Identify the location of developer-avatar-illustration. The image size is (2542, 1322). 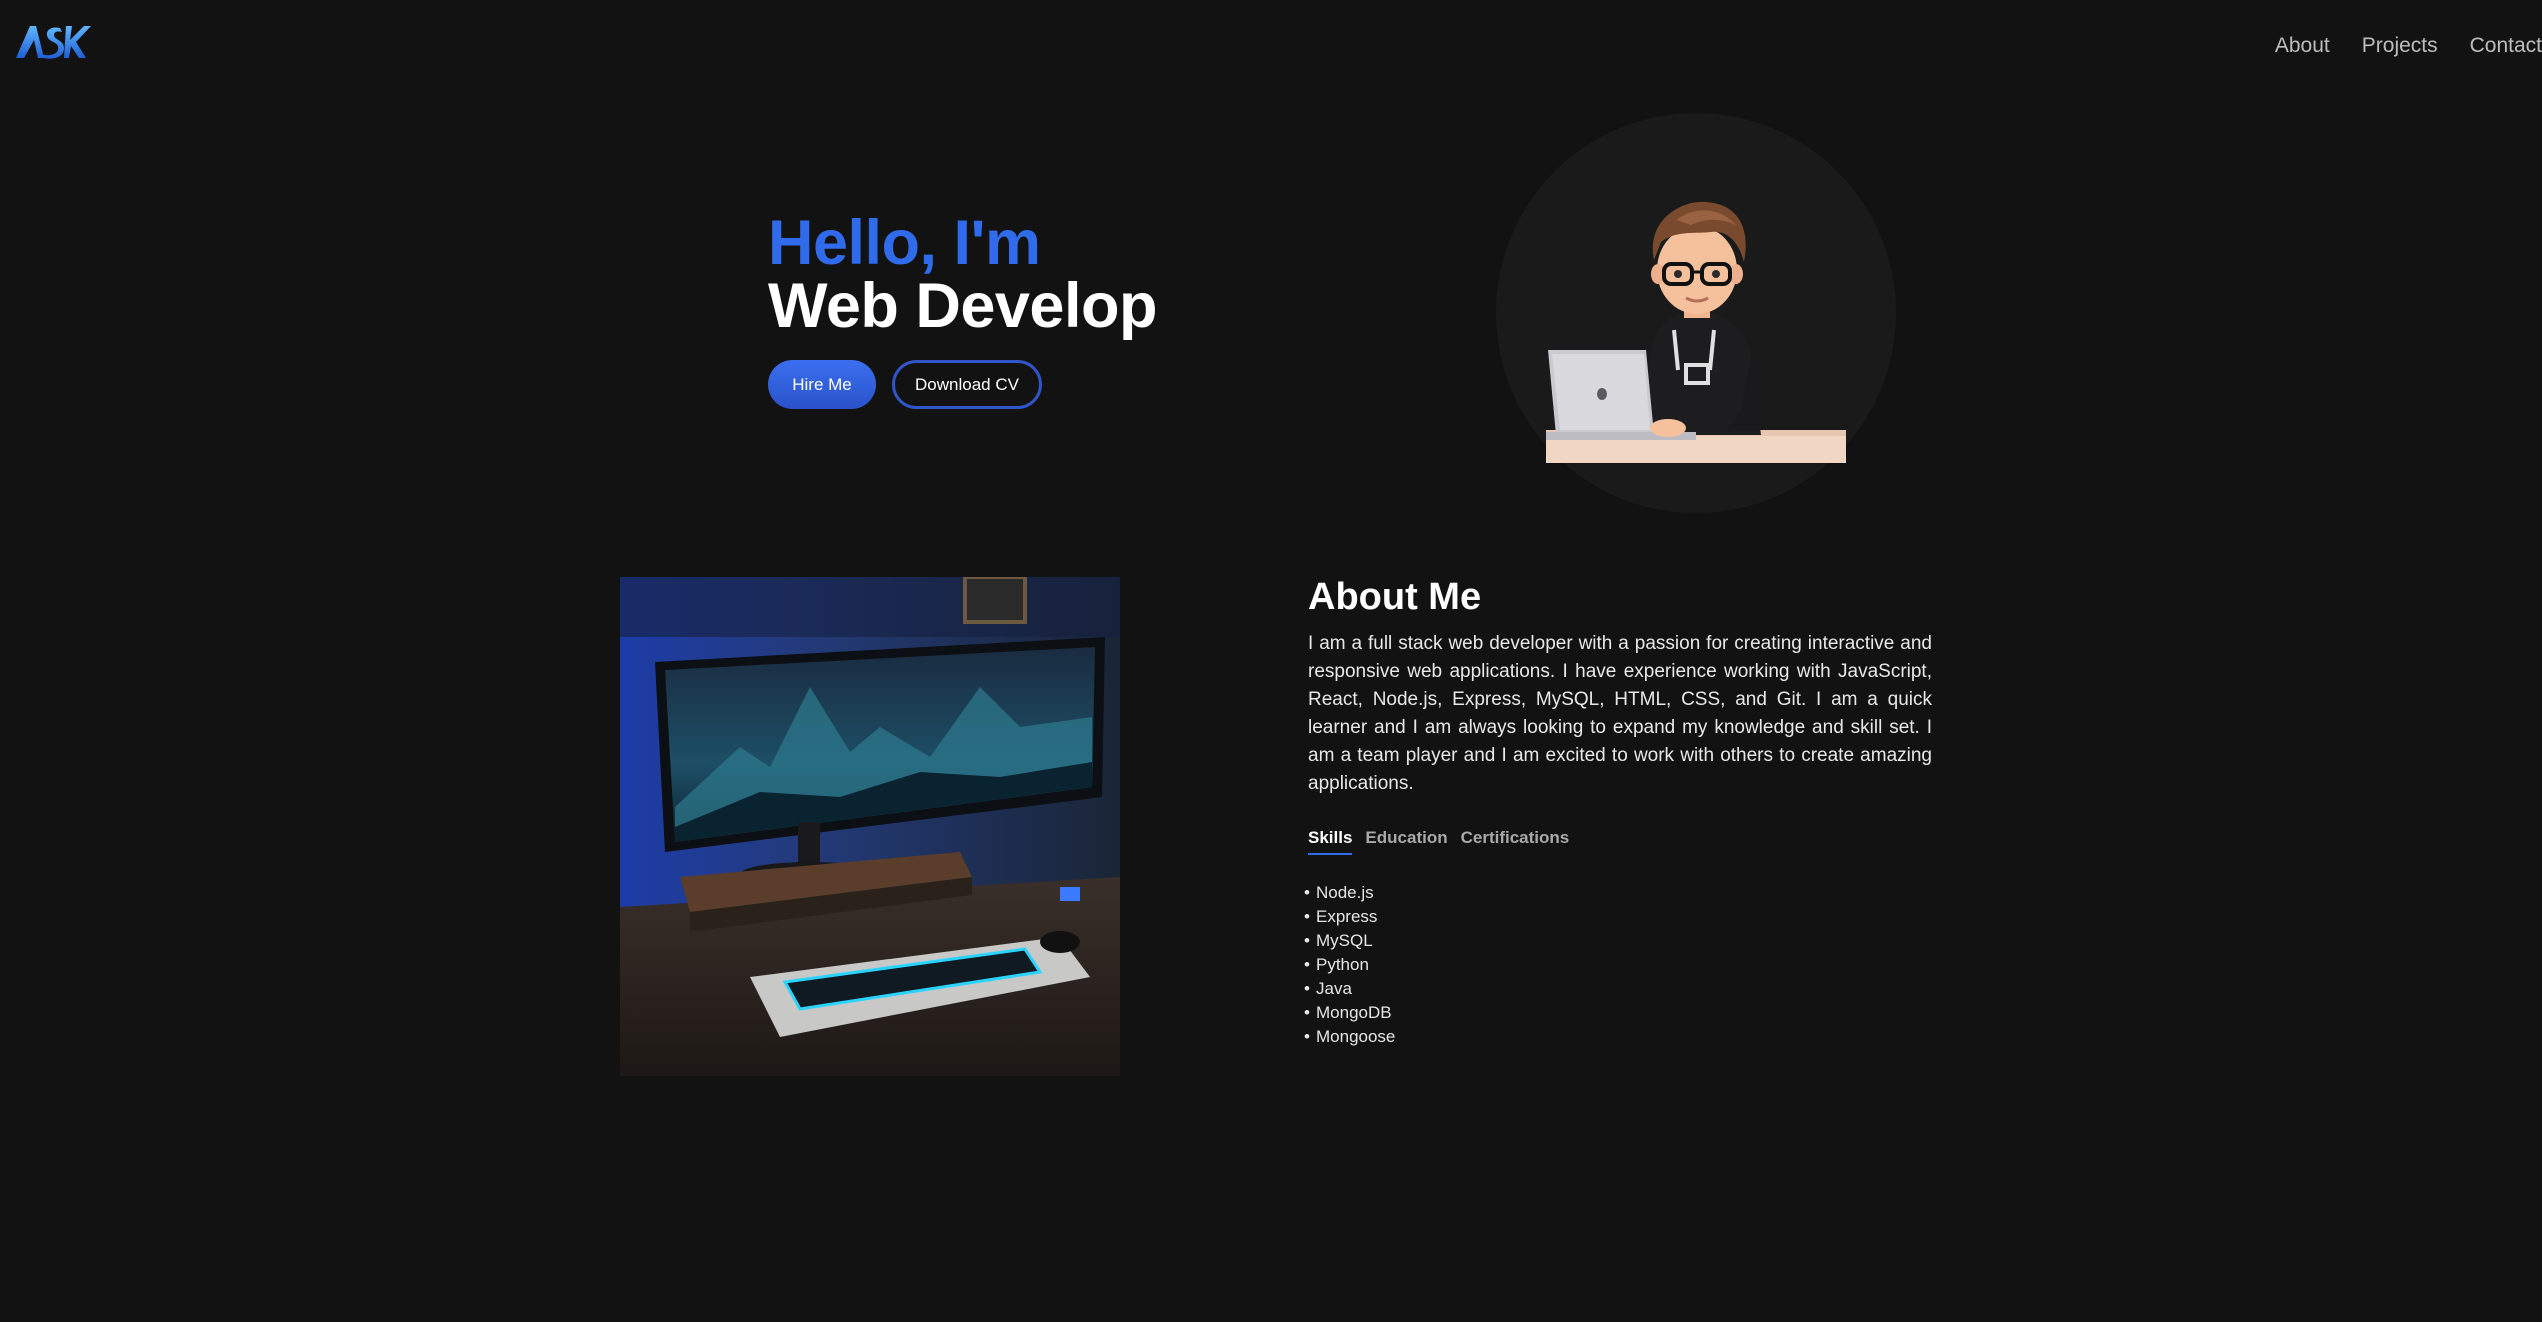
(1696, 332).